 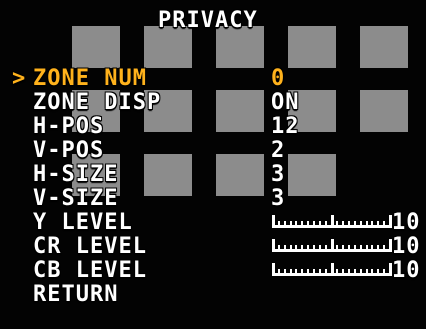 What do you see at coordinates (90, 271) in the screenshot?
I see `menu-item-cb-level: CB LEVEL` at bounding box center [90, 271].